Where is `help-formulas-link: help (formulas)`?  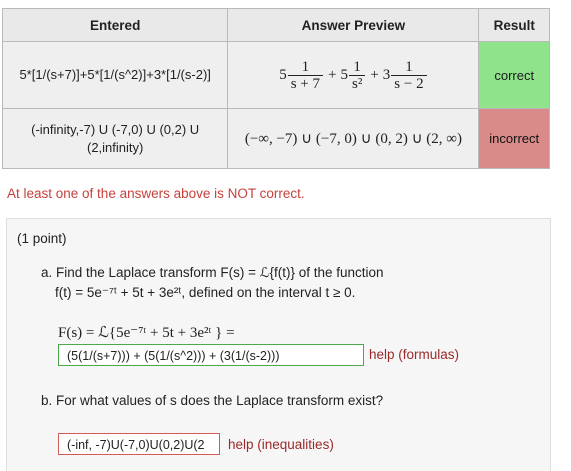 help-formulas-link: help (formulas) is located at coordinates (414, 354).